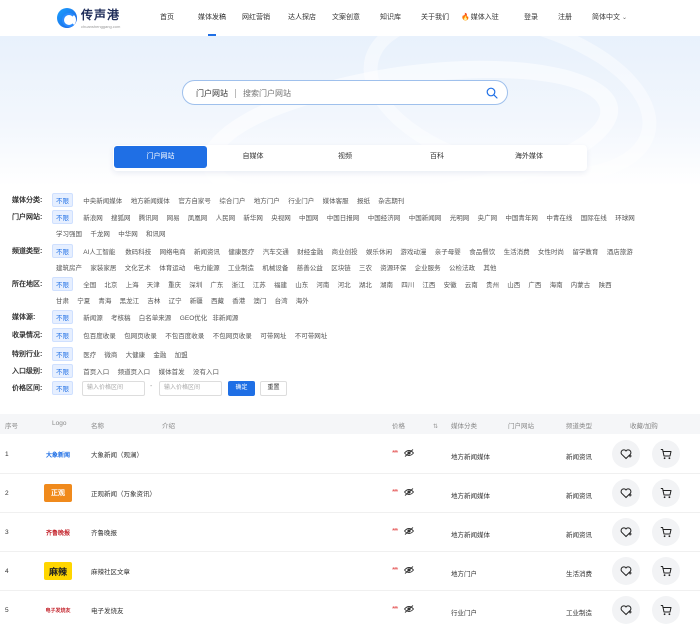 This screenshot has height=624, width=700. Describe the element at coordinates (482, 251) in the screenshot. I see `filter-option: 食品餐饮` at that location.